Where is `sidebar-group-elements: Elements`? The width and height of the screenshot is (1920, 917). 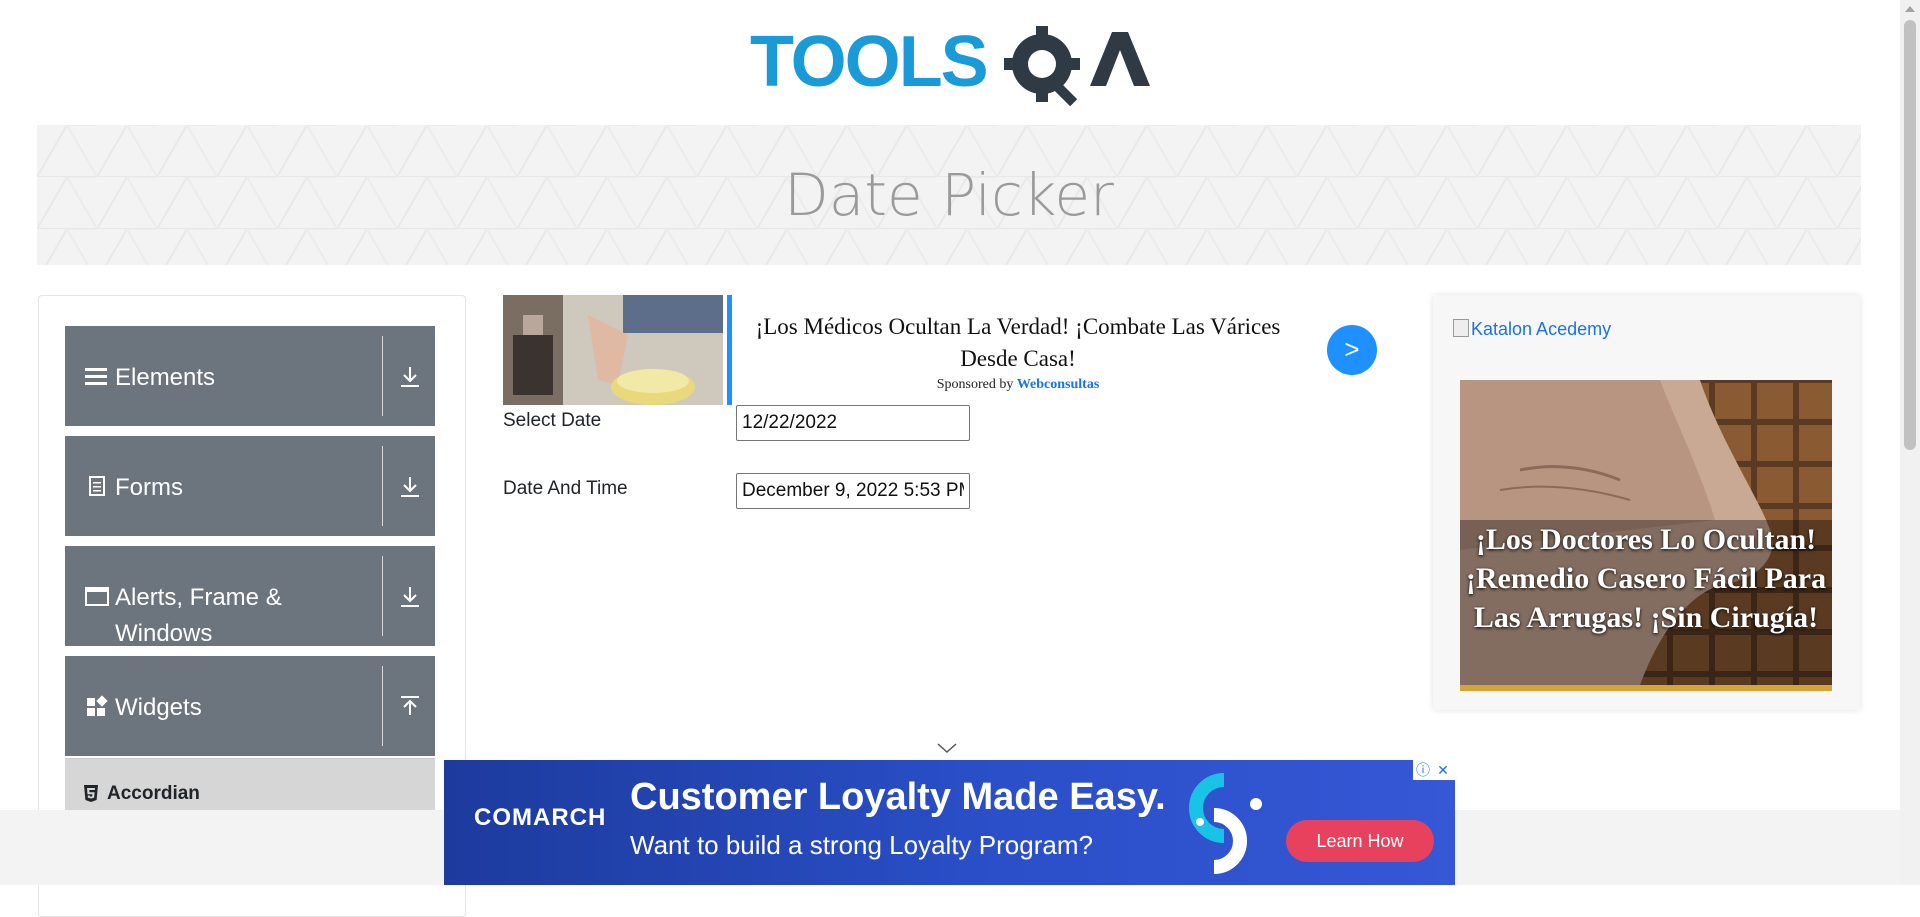
sidebar-group-elements: Elements is located at coordinates (250, 376).